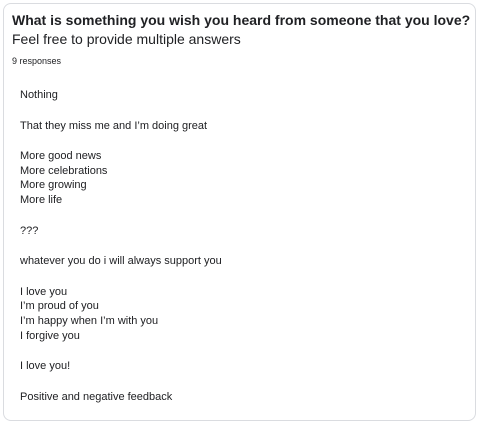  I want to click on response-item: Nothing, so click(240, 95).